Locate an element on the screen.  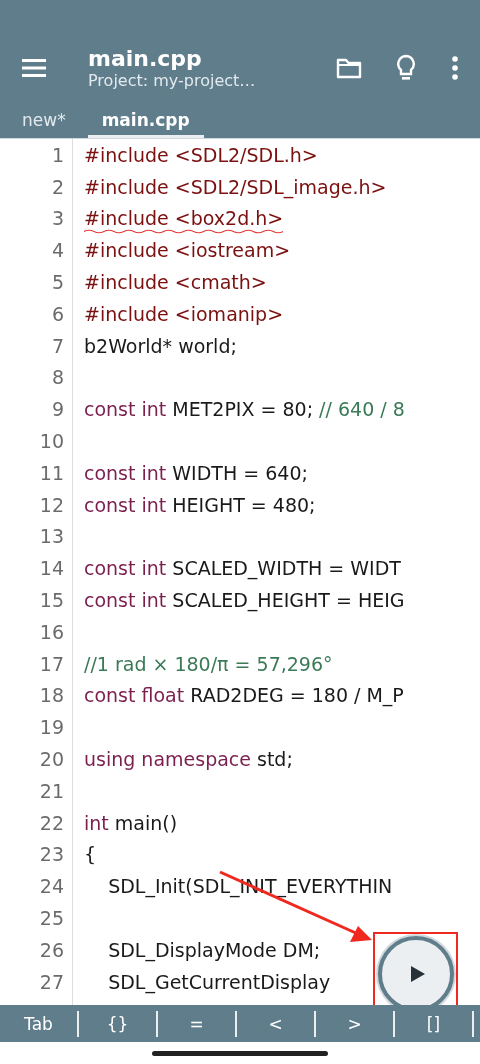
symbol-key: = is located at coordinates (197, 1023).